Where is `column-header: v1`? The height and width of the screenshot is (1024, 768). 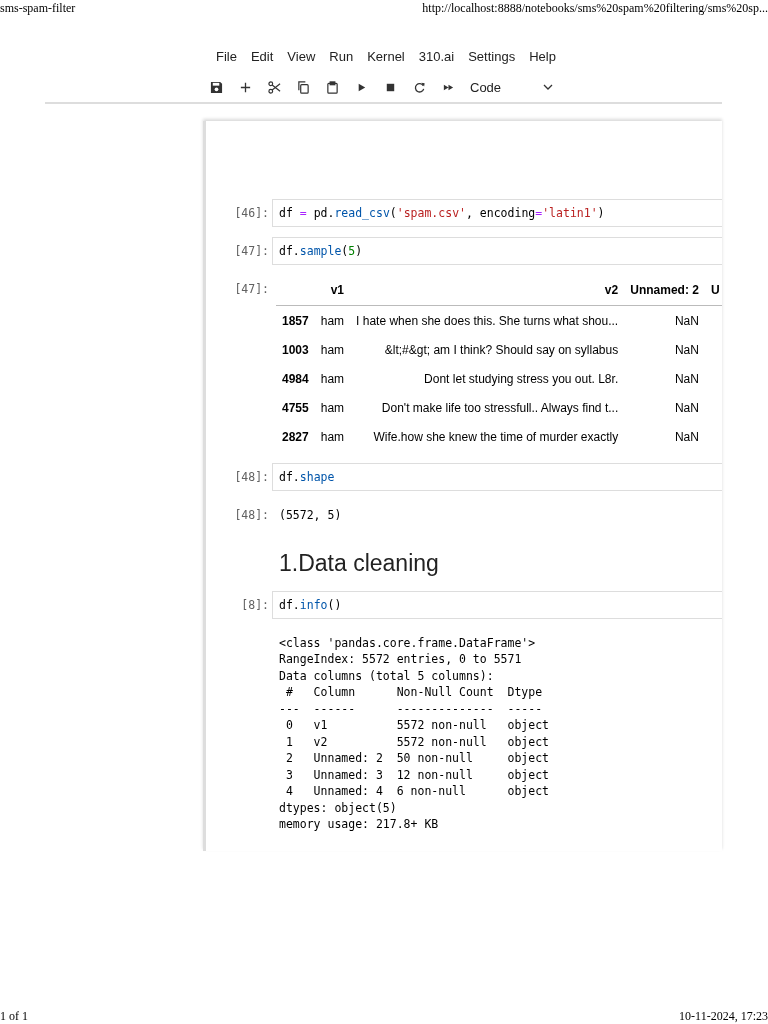 column-header: v1 is located at coordinates (332, 290).